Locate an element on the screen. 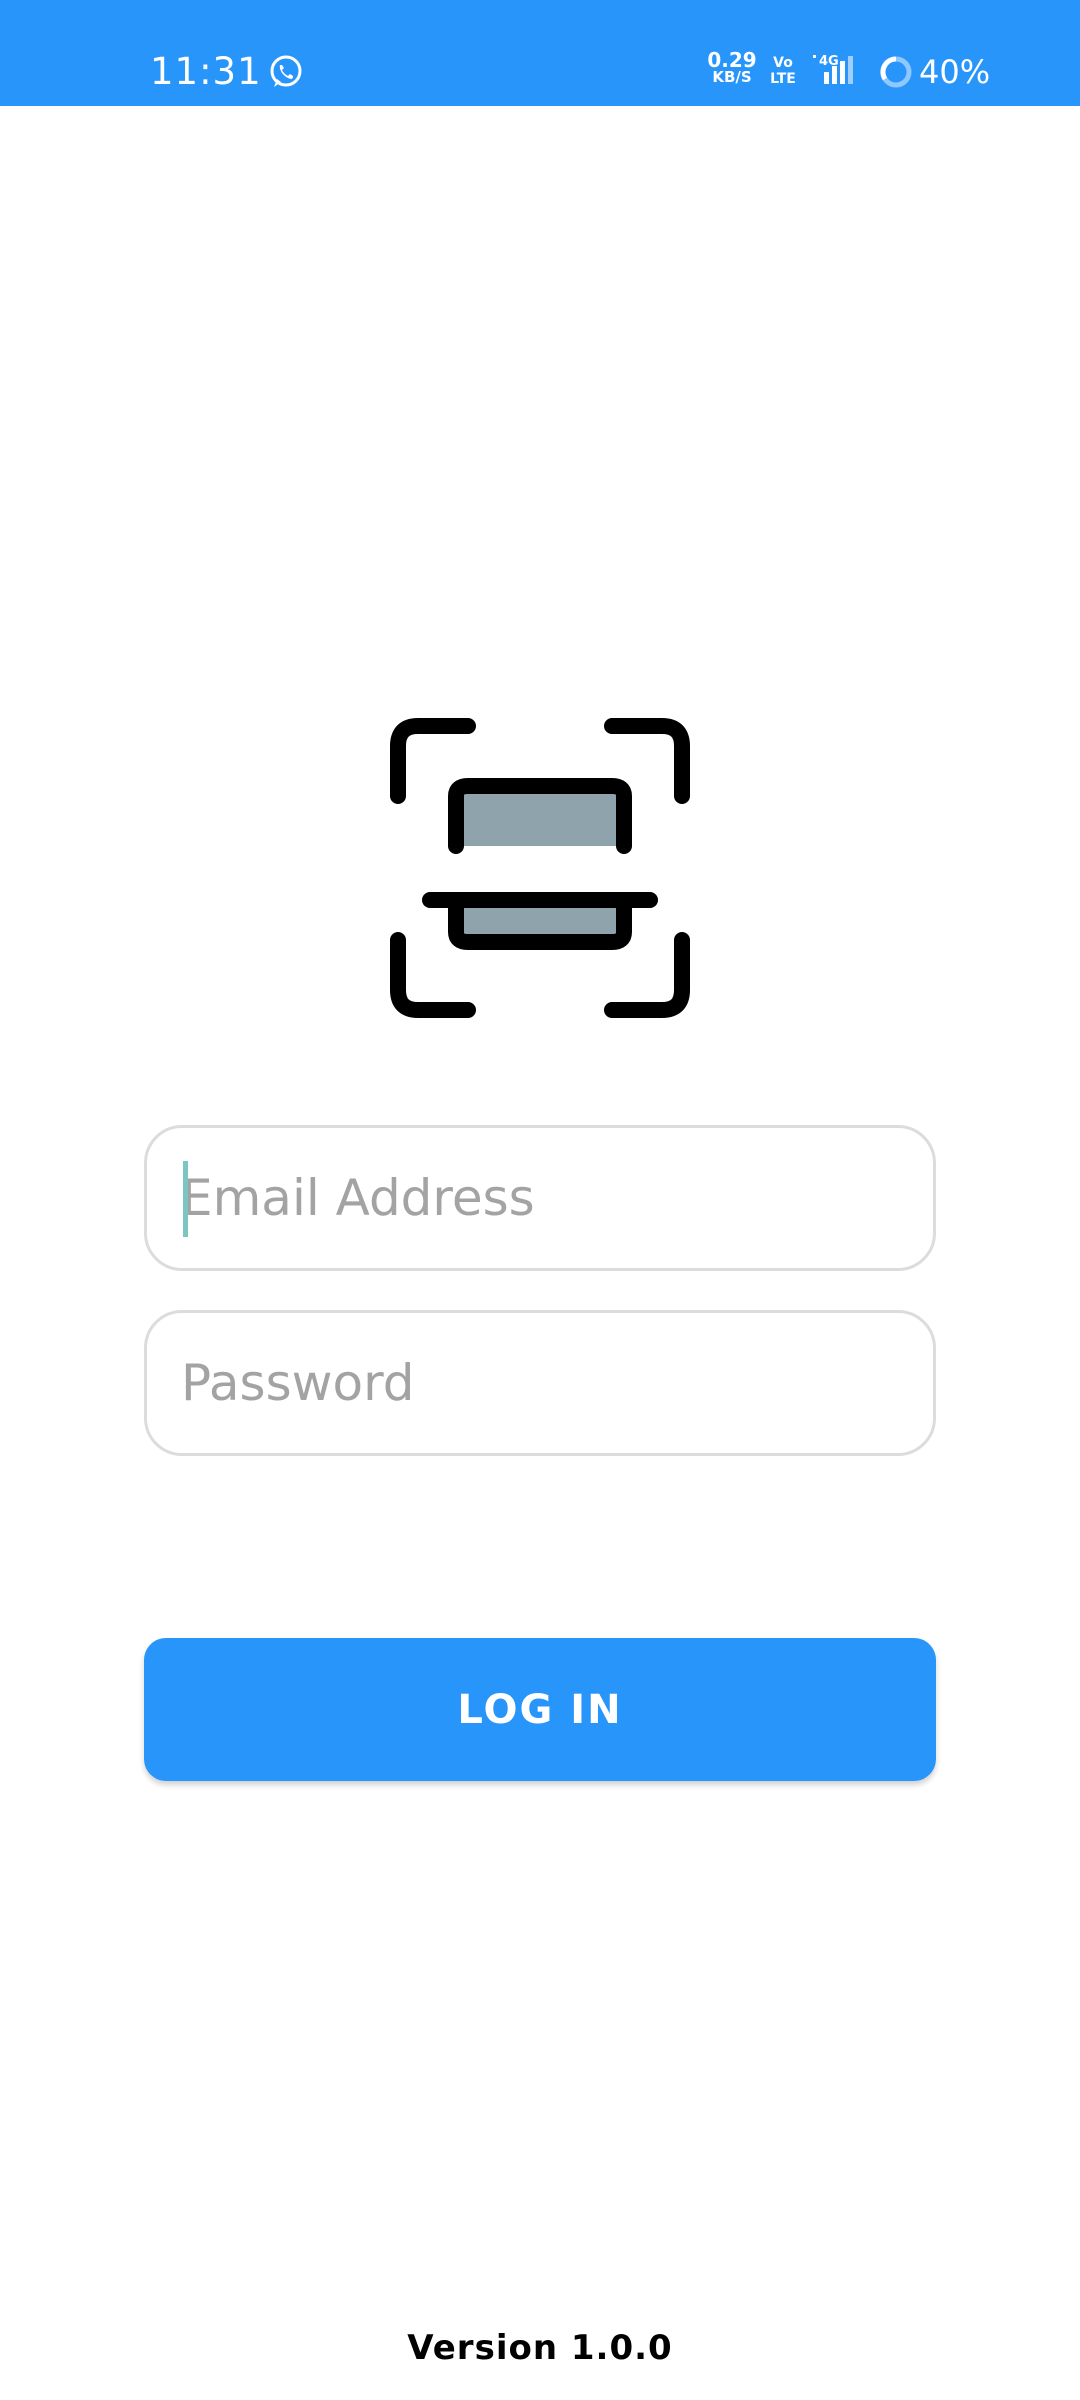 Image resolution: width=1080 pixels, height=2400 pixels. password-field is located at coordinates (541, 1383).